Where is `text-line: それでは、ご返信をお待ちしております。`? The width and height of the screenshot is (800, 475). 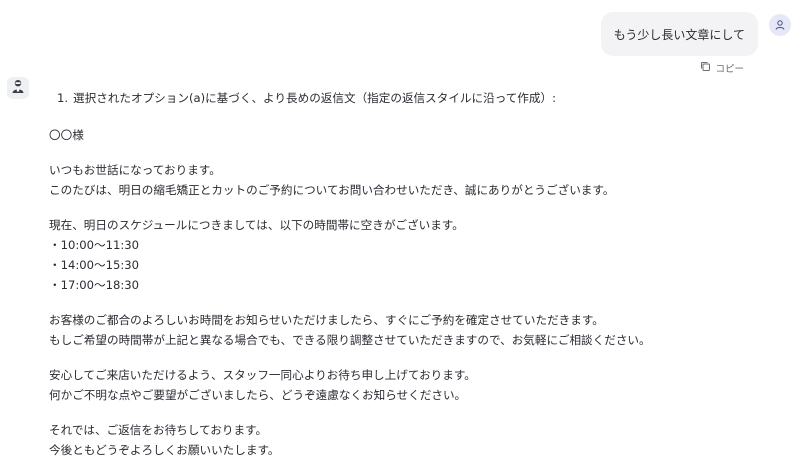 text-line: それでは、ご返信をお待ちしております。 is located at coordinates (158, 430).